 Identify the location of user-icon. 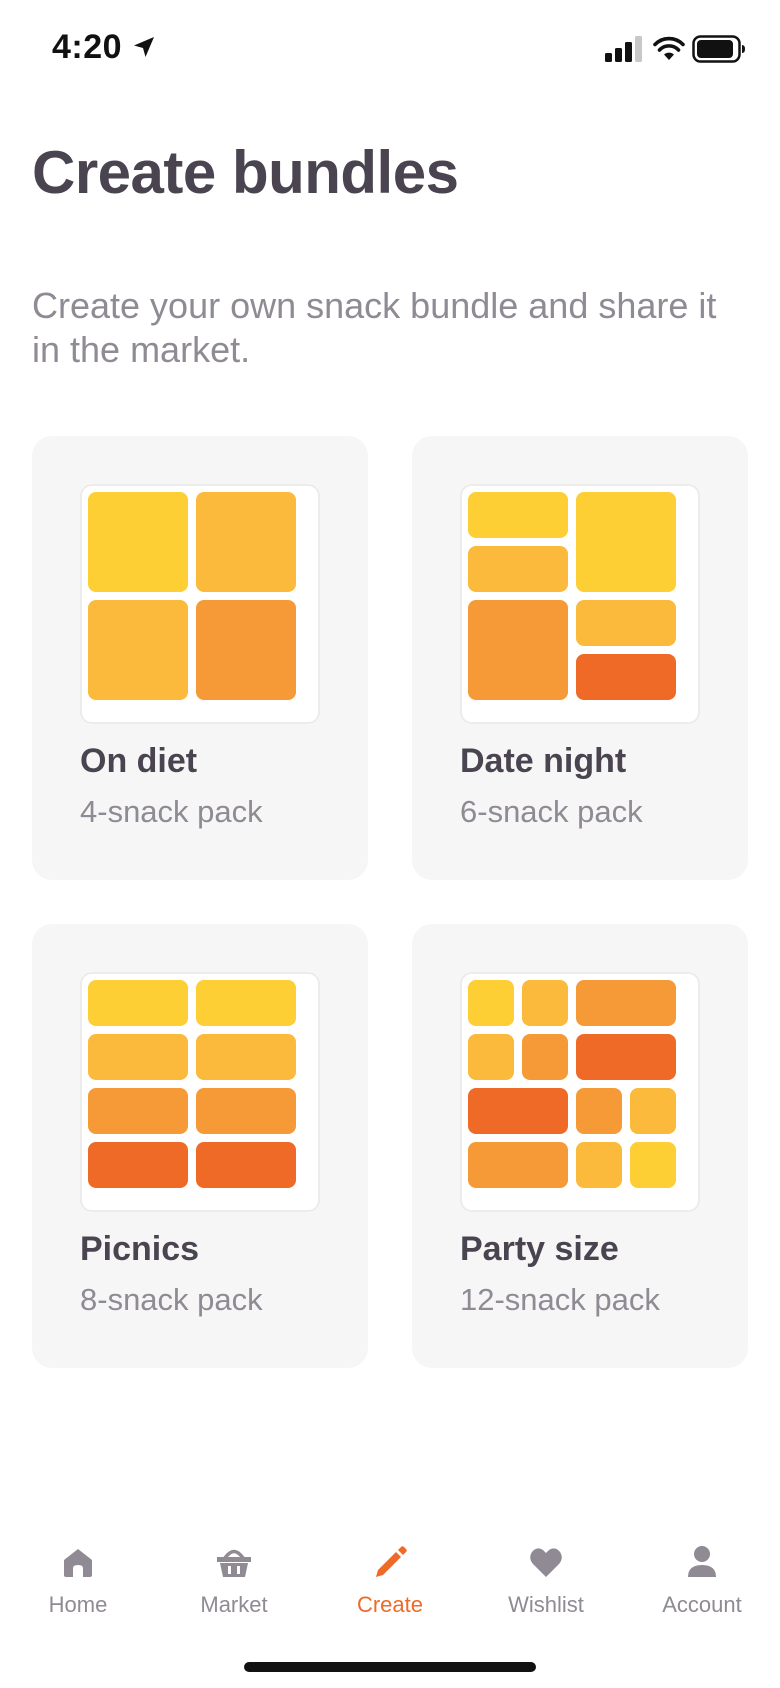
(702, 1561).